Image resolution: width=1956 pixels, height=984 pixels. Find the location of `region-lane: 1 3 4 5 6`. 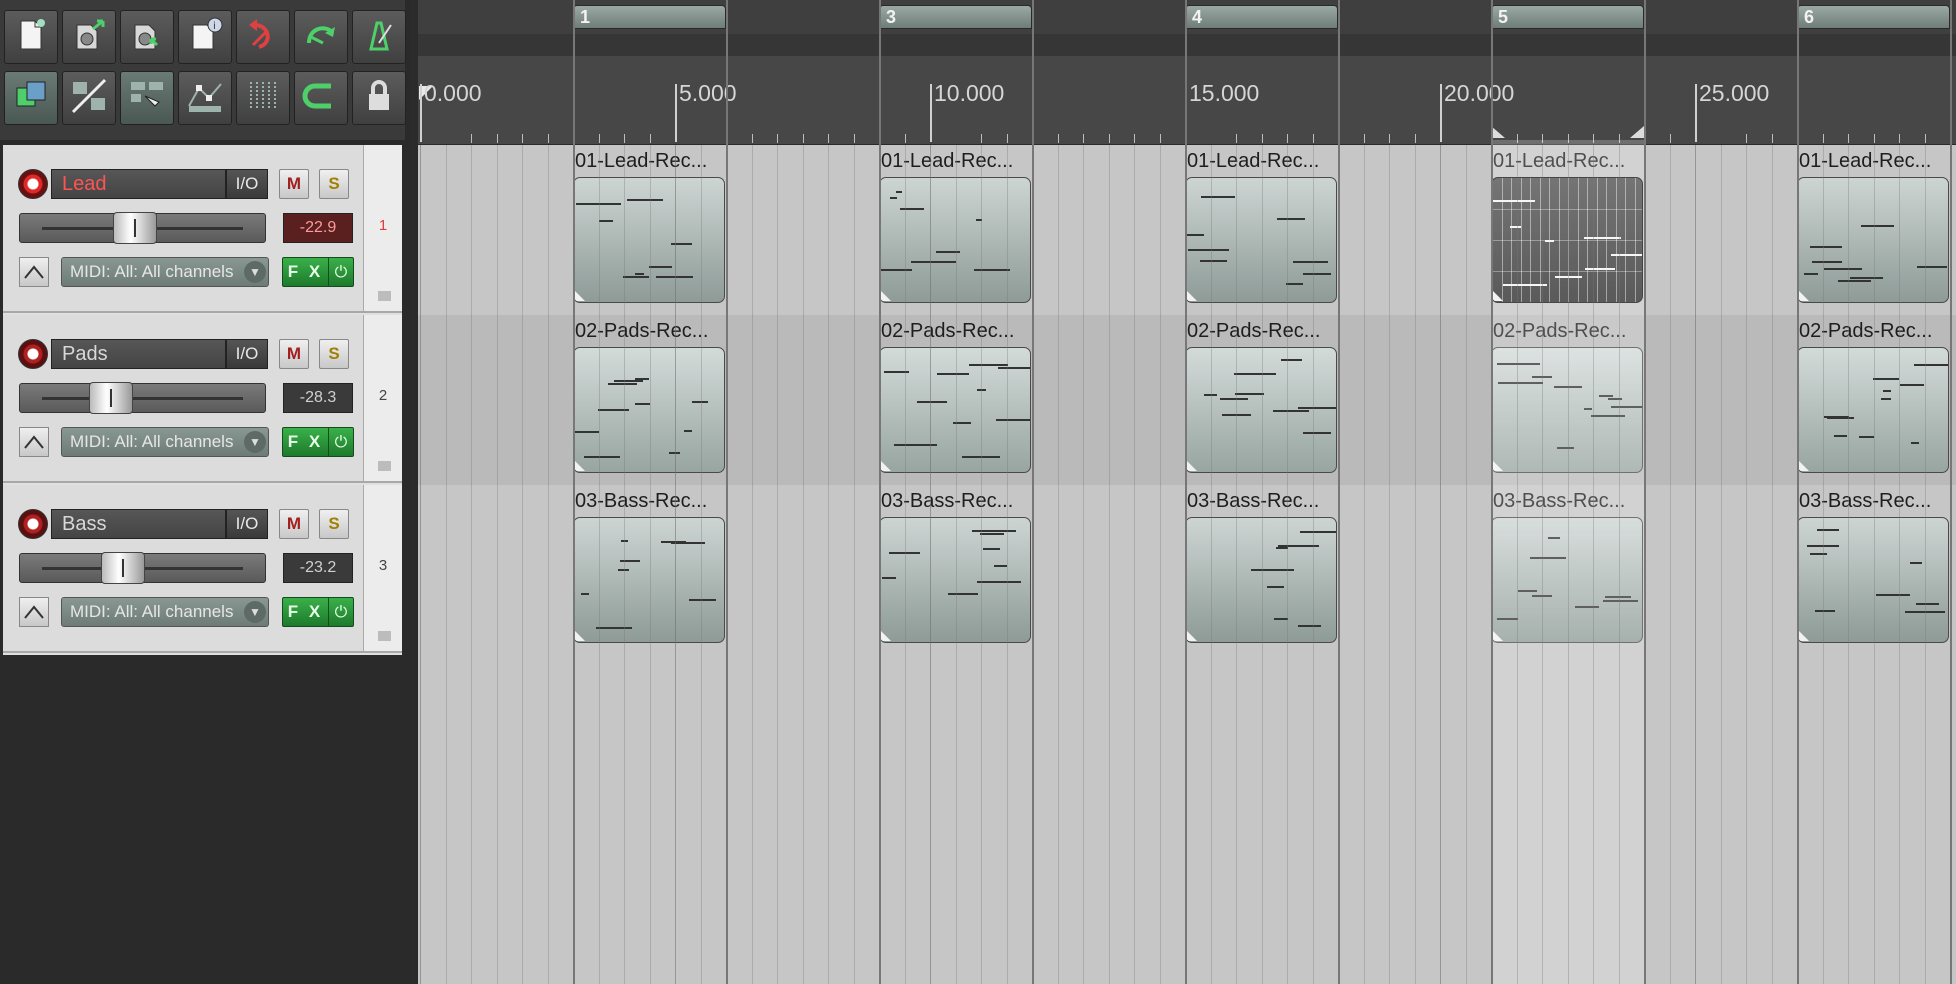

region-lane: 1 3 4 5 6 is located at coordinates (1187, 17).